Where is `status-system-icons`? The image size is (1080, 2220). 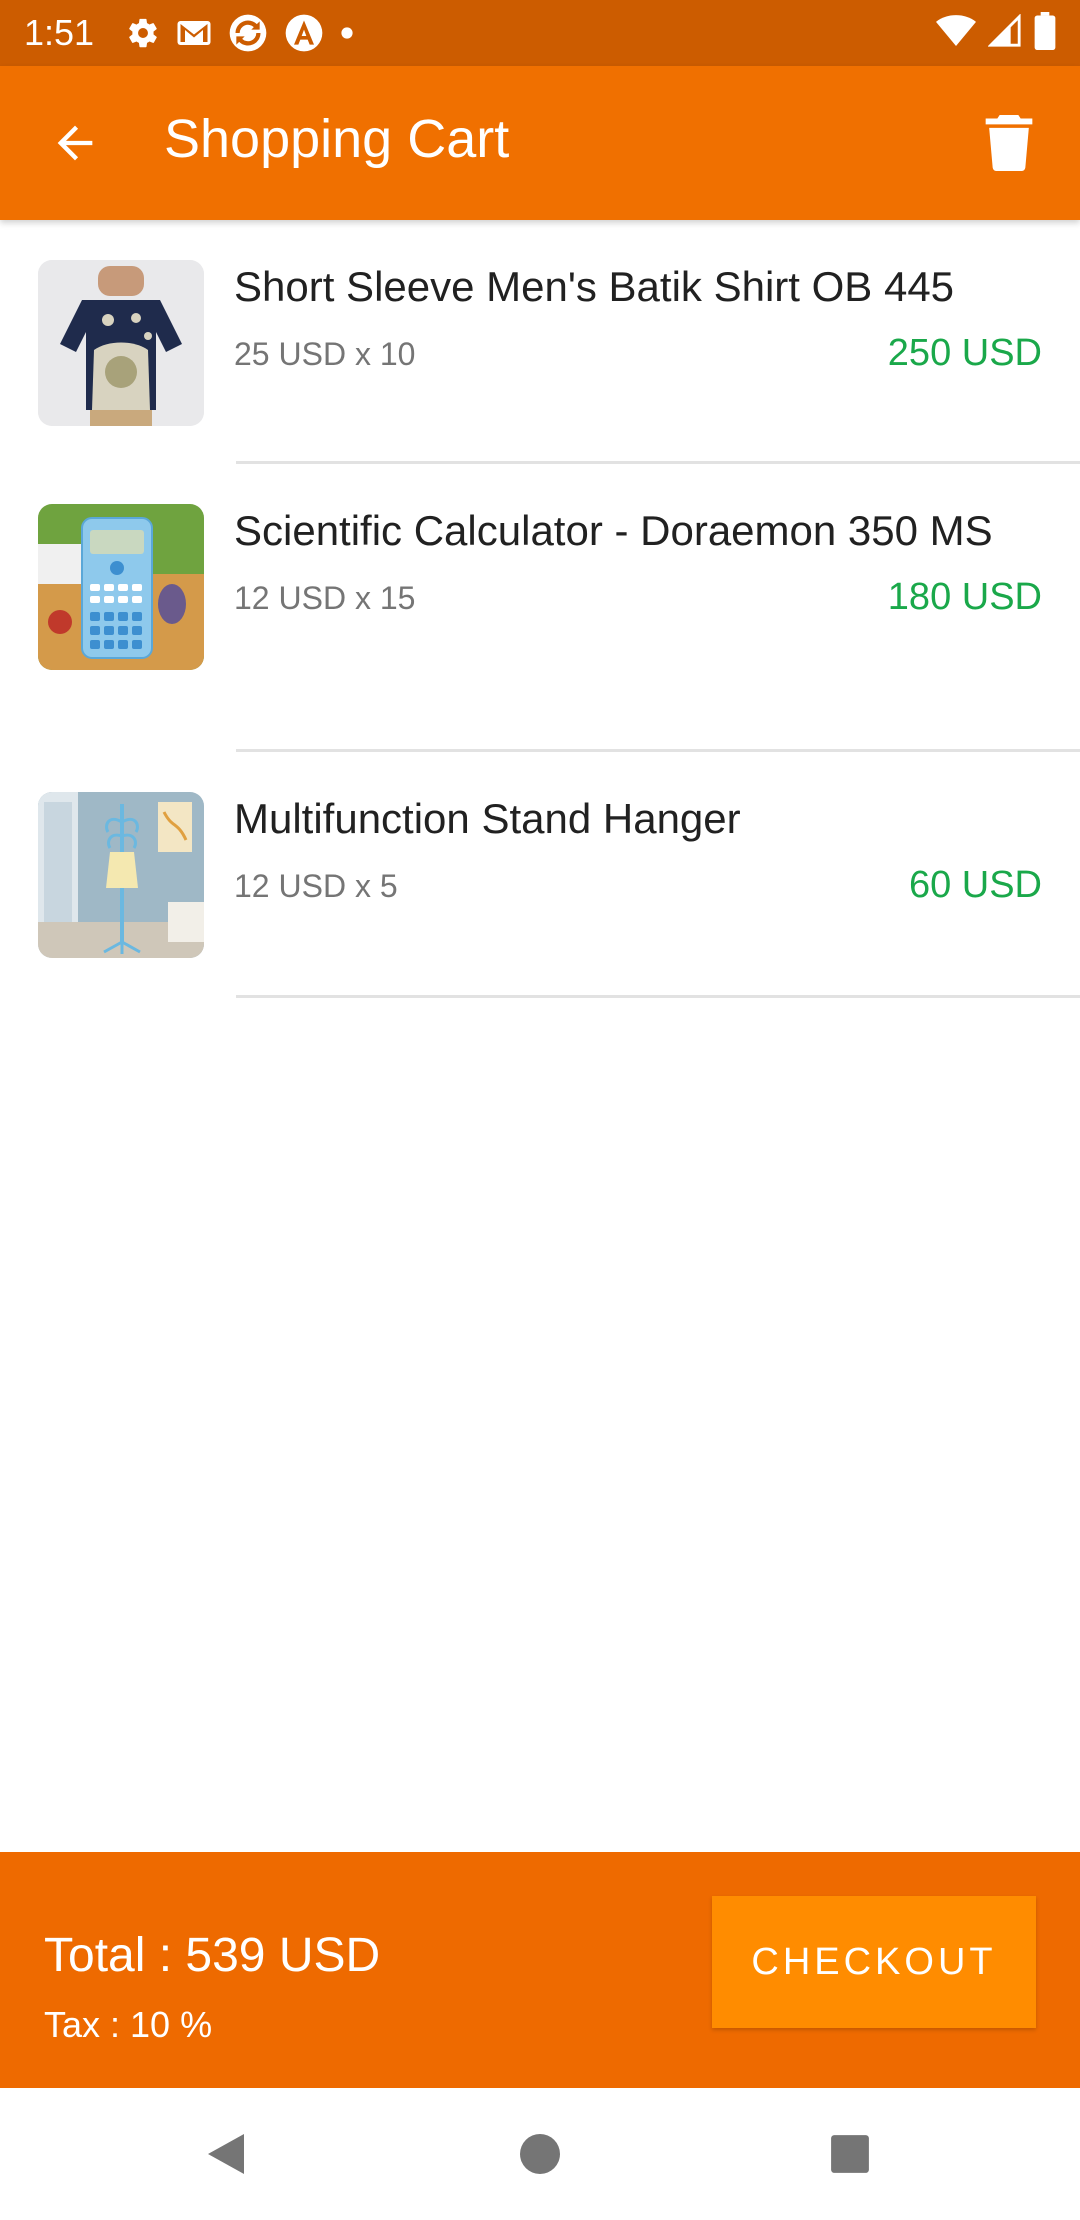 status-system-icons is located at coordinates (996, 33).